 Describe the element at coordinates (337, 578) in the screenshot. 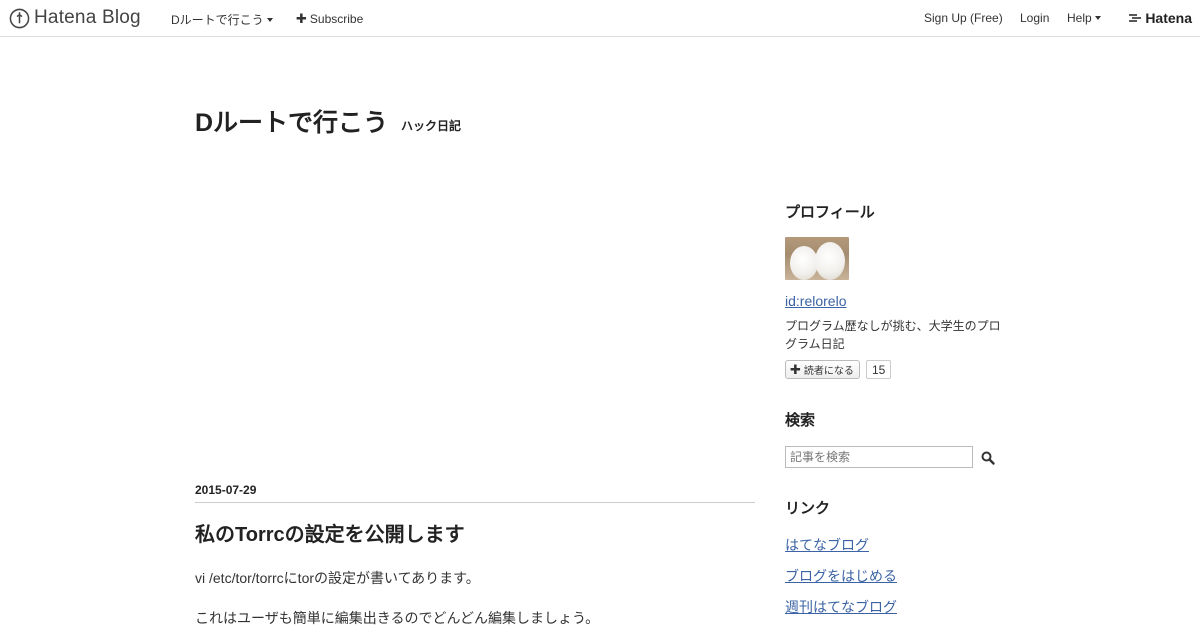

I see `entry-paragraph: vi /etc/tor/torrcにtorの設定が書いてあります。` at that location.